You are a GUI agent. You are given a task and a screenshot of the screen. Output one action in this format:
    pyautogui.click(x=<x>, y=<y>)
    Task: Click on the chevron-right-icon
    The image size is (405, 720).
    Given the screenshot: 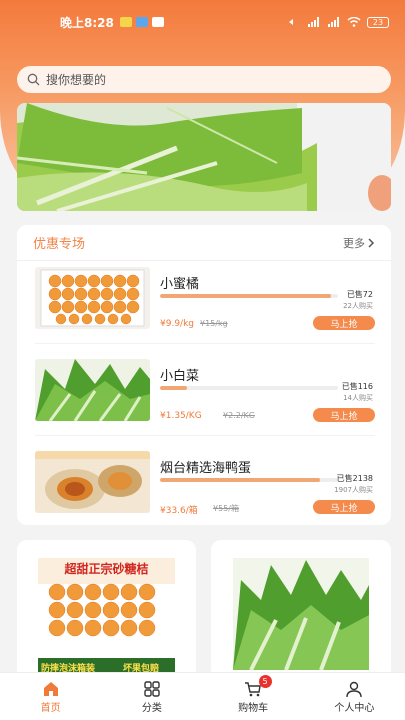 What is the action you would take?
    pyautogui.click(x=371, y=242)
    